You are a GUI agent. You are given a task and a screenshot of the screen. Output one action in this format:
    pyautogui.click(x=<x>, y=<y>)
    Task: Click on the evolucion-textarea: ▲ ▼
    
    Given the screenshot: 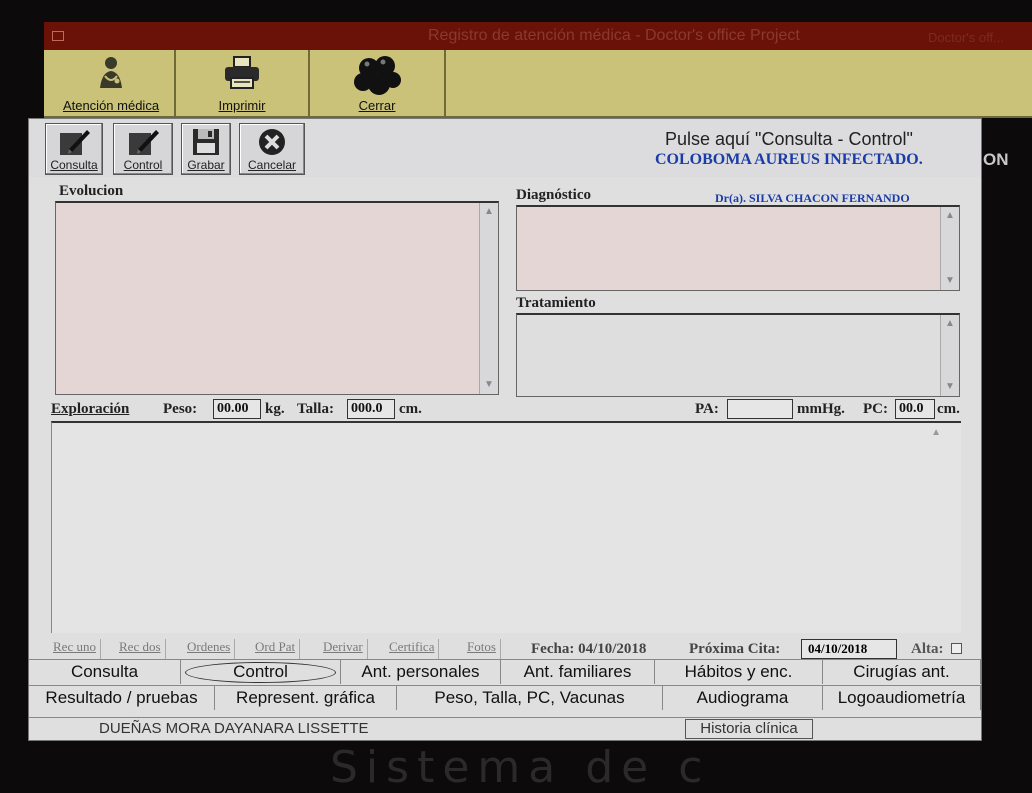 What is the action you would take?
    pyautogui.click(x=277, y=298)
    